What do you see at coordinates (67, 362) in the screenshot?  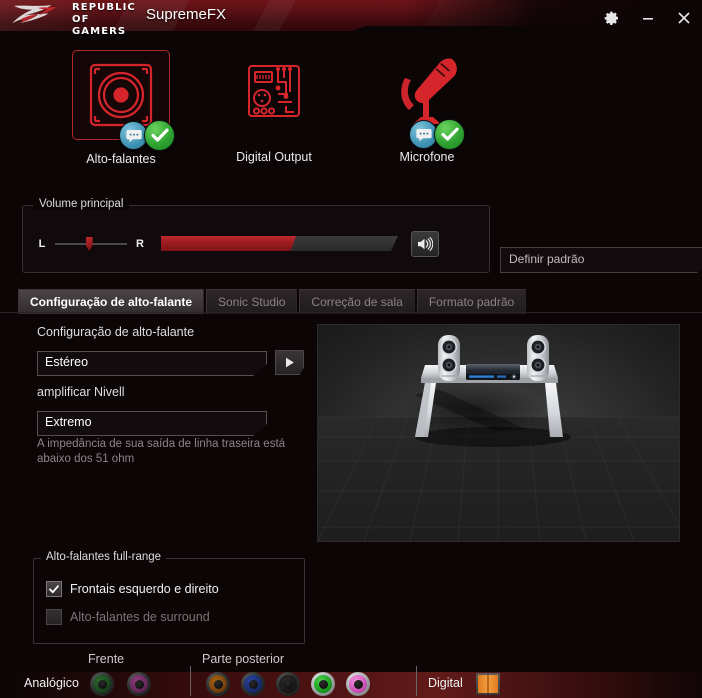 I see `speaker-config-value: Estéreo` at bounding box center [67, 362].